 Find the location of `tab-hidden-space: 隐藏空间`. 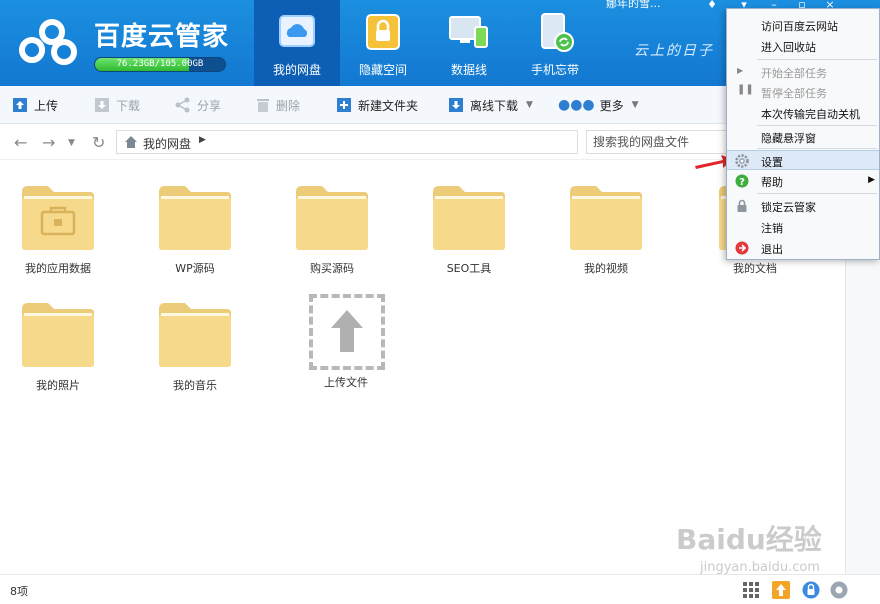

tab-hidden-space: 隐藏空间 is located at coordinates (383, 43).